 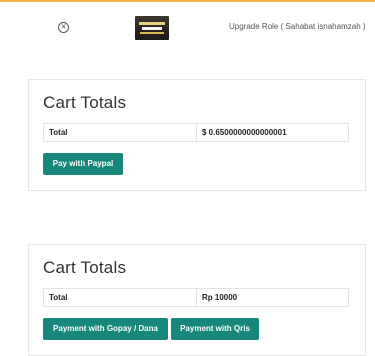 I want to click on pay-gopay-dana-button: Payment with Gopay / Dana, so click(x=105, y=329).